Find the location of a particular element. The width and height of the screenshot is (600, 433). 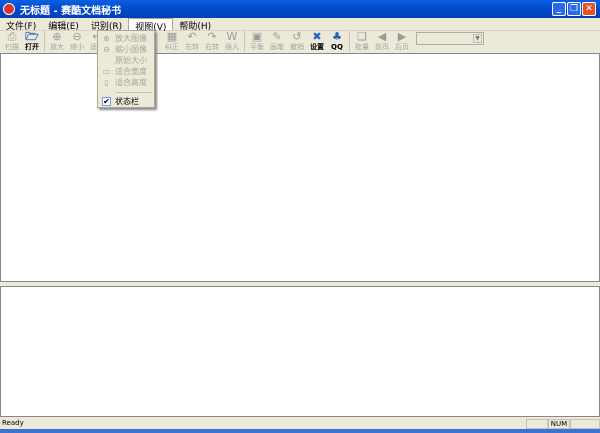

toolbar-button-open: 🗁 打开 is located at coordinates (32, 41).